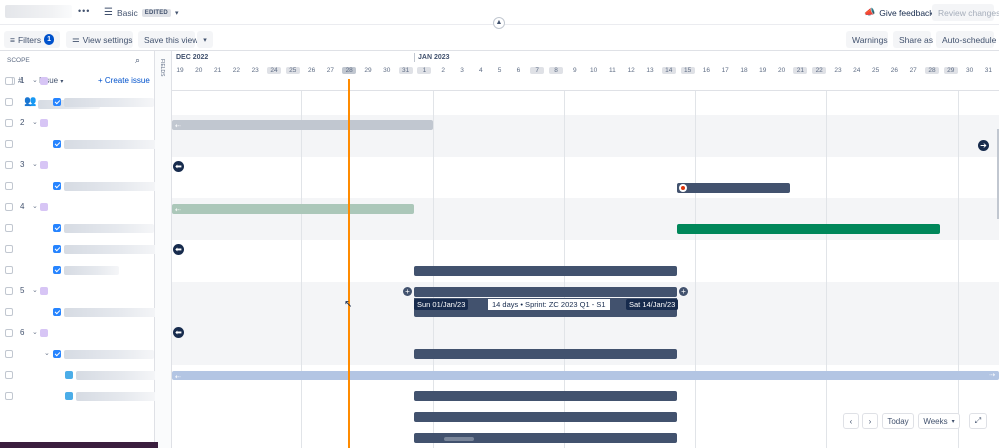  What do you see at coordinates (168, 39) in the screenshot?
I see `save-view-button: Save this view` at bounding box center [168, 39].